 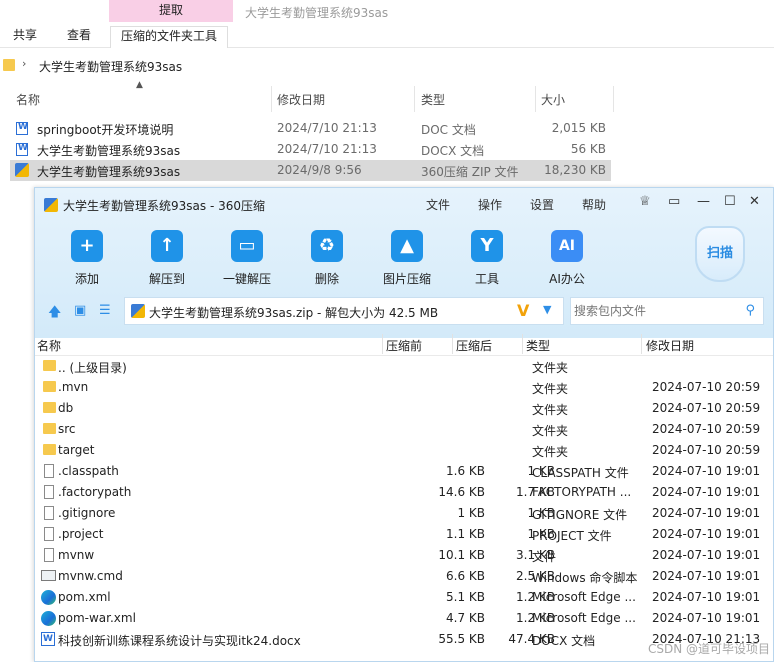 What do you see at coordinates (474, 345) in the screenshot?
I see `column-uncompressed-size: 压缩后` at bounding box center [474, 345].